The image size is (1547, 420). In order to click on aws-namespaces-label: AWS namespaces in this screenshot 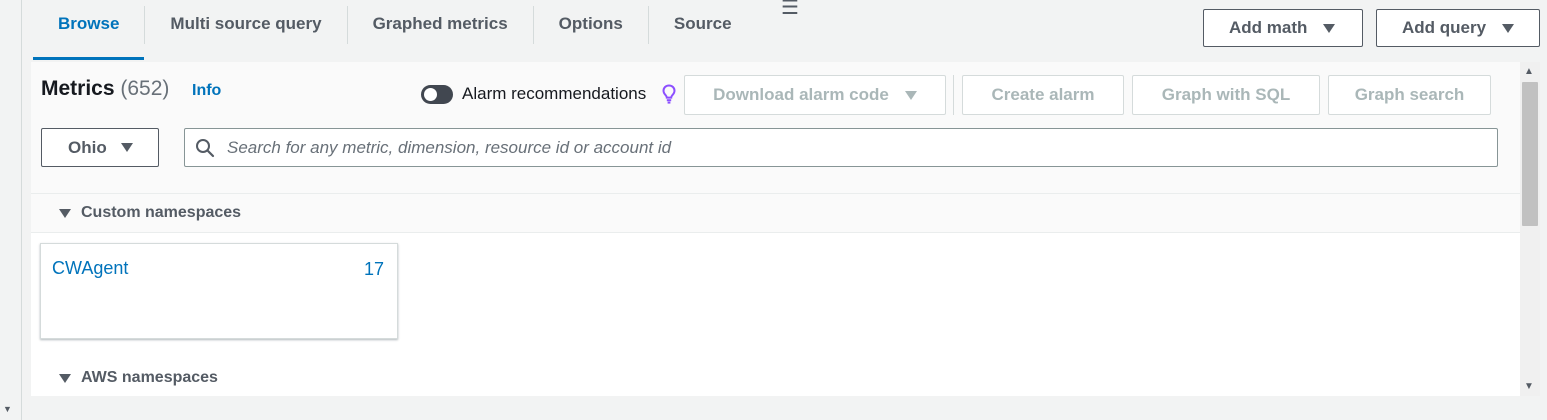, I will do `click(149, 377)`.